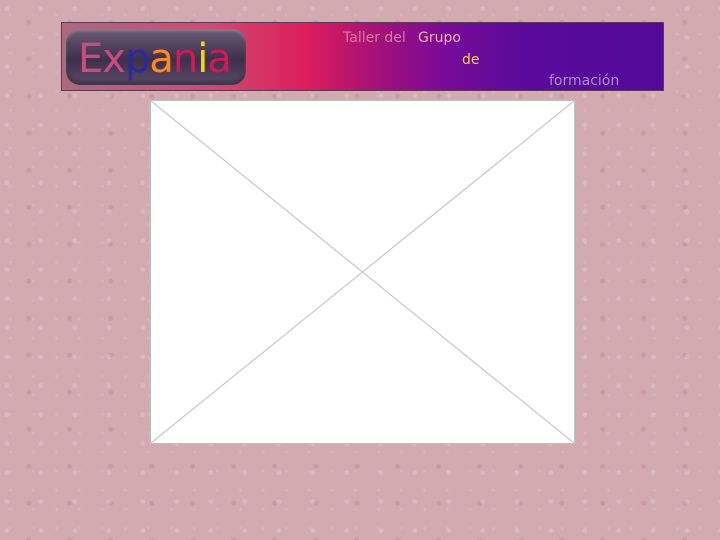  What do you see at coordinates (90, 59) in the screenshot?
I see `logo-letter: E` at bounding box center [90, 59].